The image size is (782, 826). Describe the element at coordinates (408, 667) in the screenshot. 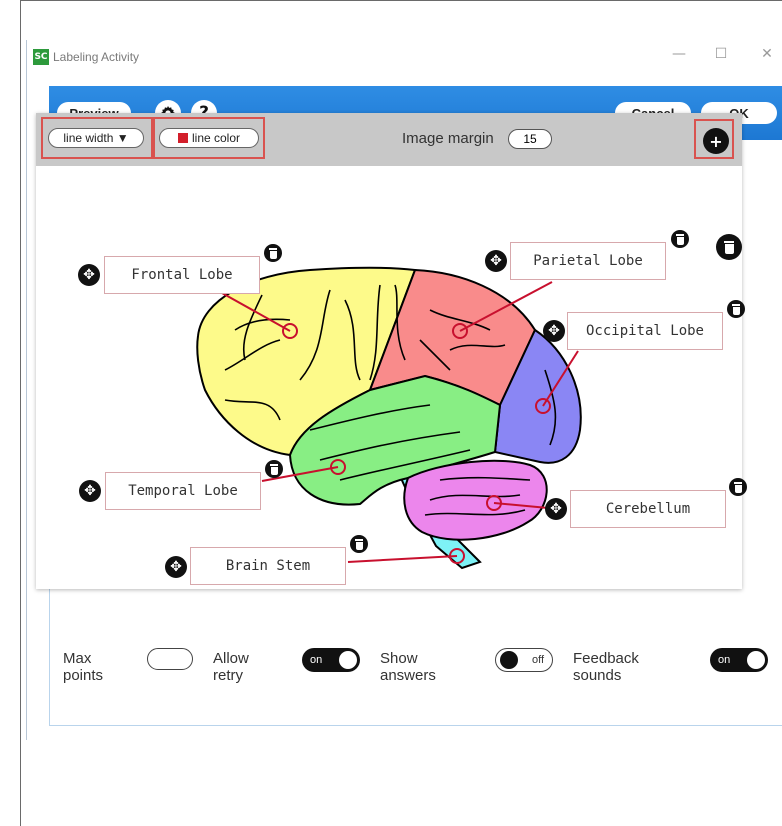

I see `show-answers-label: Show answers` at that location.